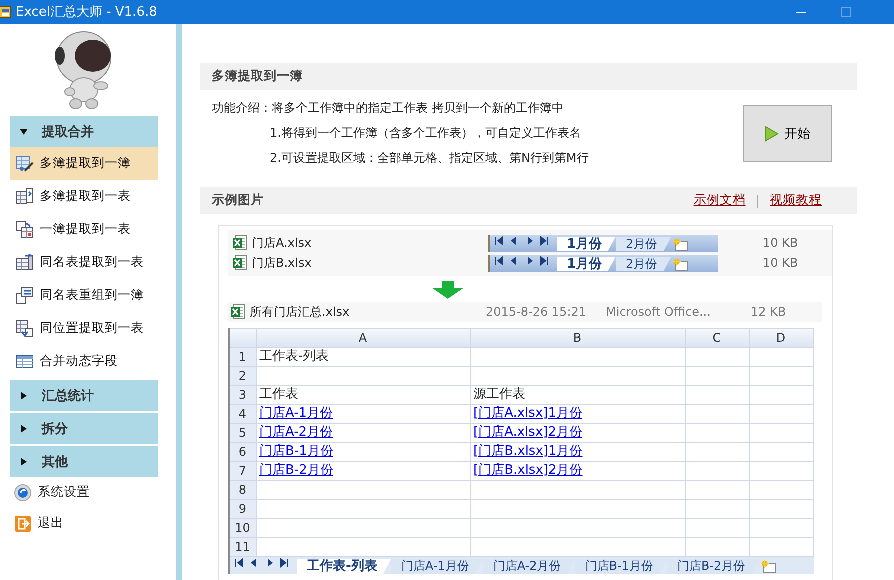 This screenshot has height=580, width=894. What do you see at coordinates (95, 523) in the screenshot?
I see `sidebar-item: 退出` at bounding box center [95, 523].